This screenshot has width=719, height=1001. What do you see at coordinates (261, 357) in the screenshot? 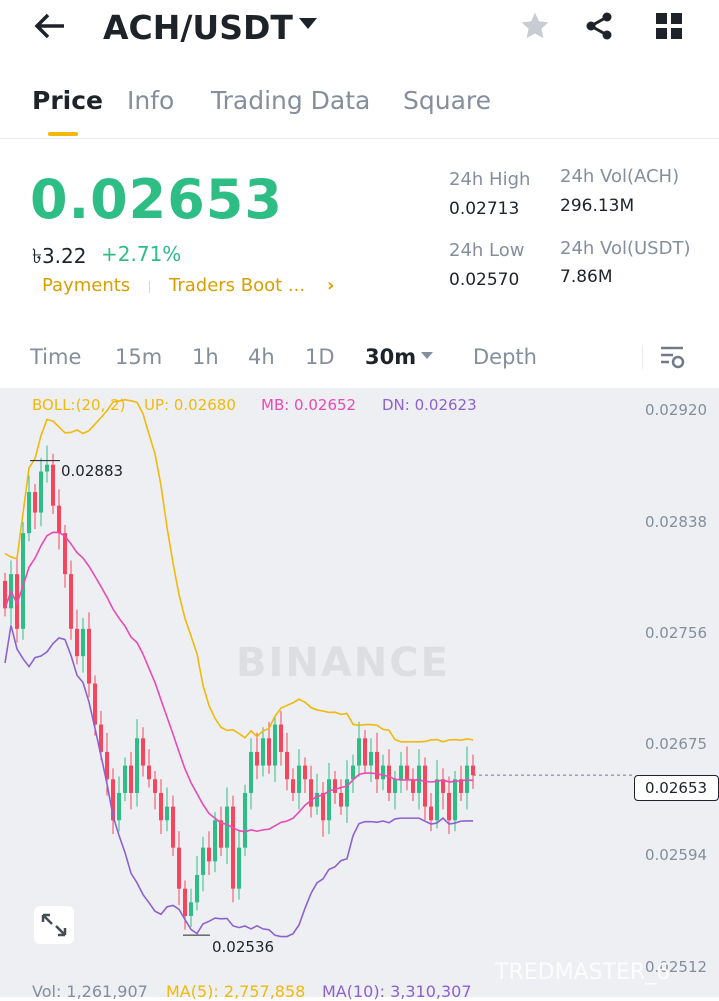
I see `timeframe-4h: 4h` at bounding box center [261, 357].